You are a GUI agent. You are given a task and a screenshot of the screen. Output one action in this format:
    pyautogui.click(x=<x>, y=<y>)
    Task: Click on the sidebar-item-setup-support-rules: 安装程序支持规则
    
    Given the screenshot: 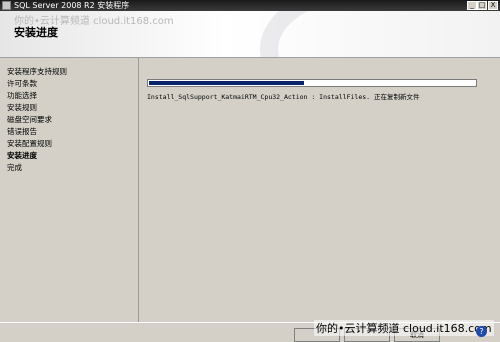 What is the action you would take?
    pyautogui.click(x=37, y=71)
    